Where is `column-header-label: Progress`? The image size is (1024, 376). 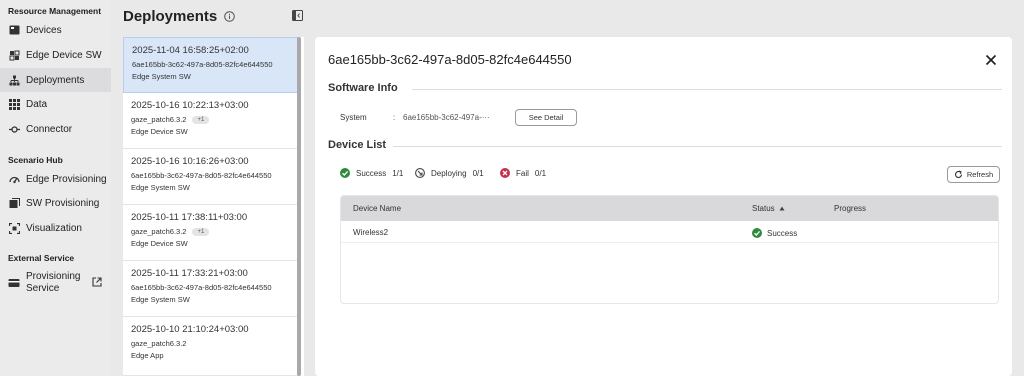 column-header-label: Progress is located at coordinates (850, 208).